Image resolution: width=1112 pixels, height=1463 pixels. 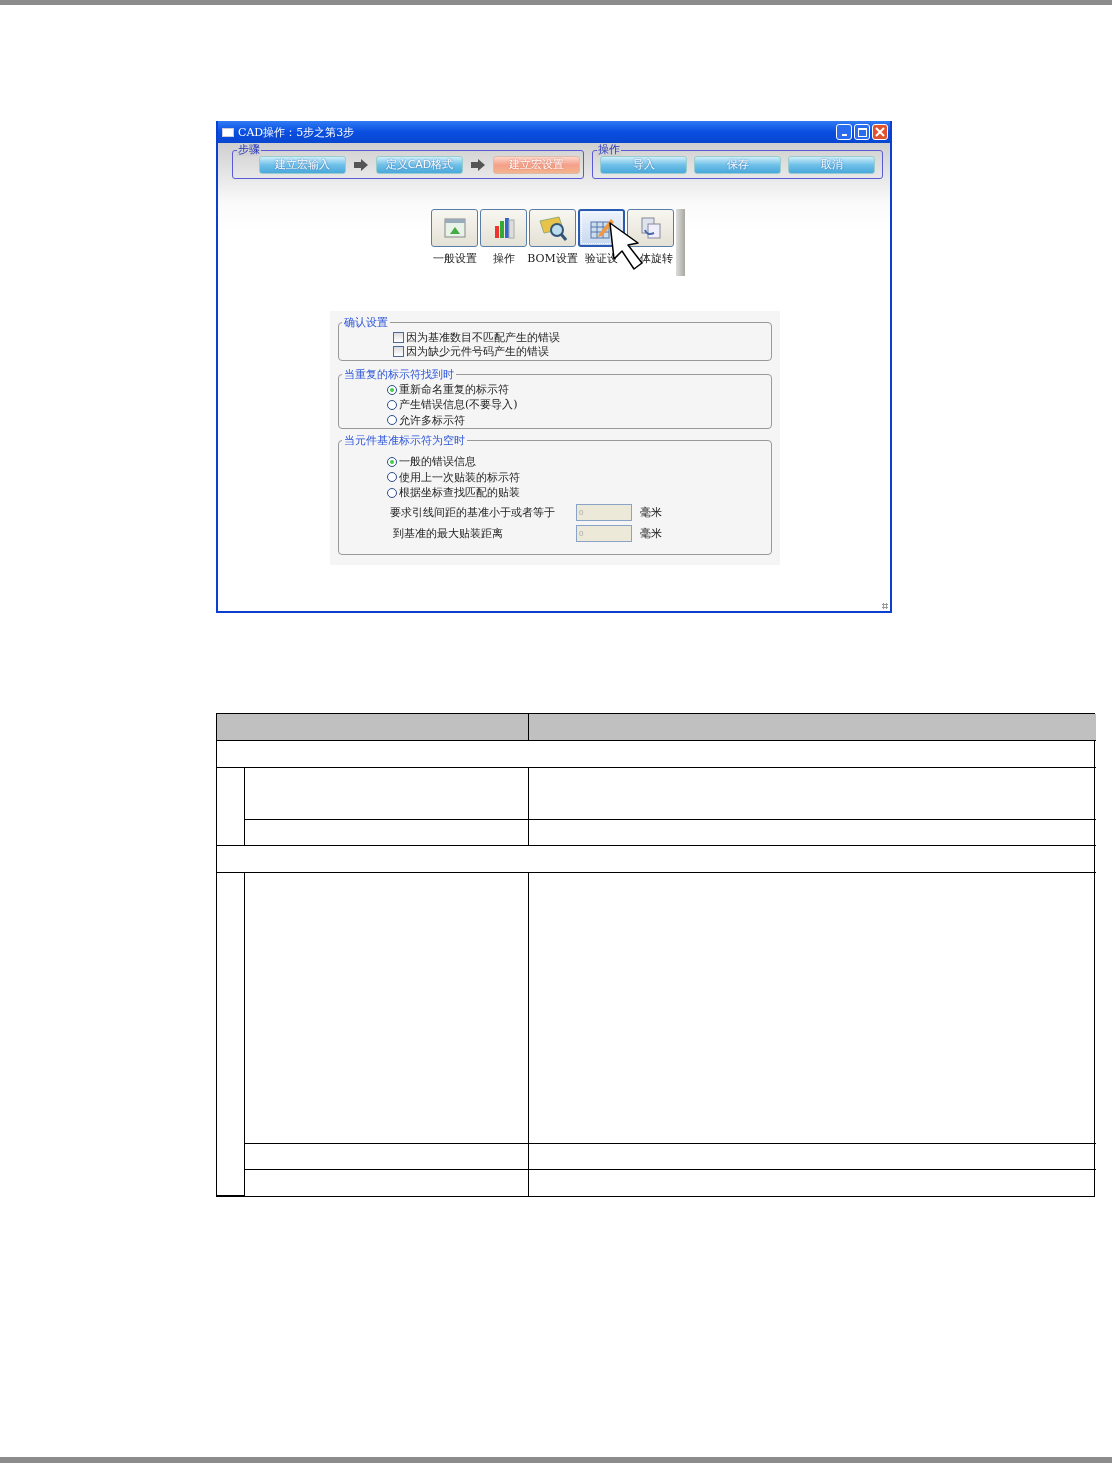 I want to click on window-picture-icon, so click(x=454, y=228).